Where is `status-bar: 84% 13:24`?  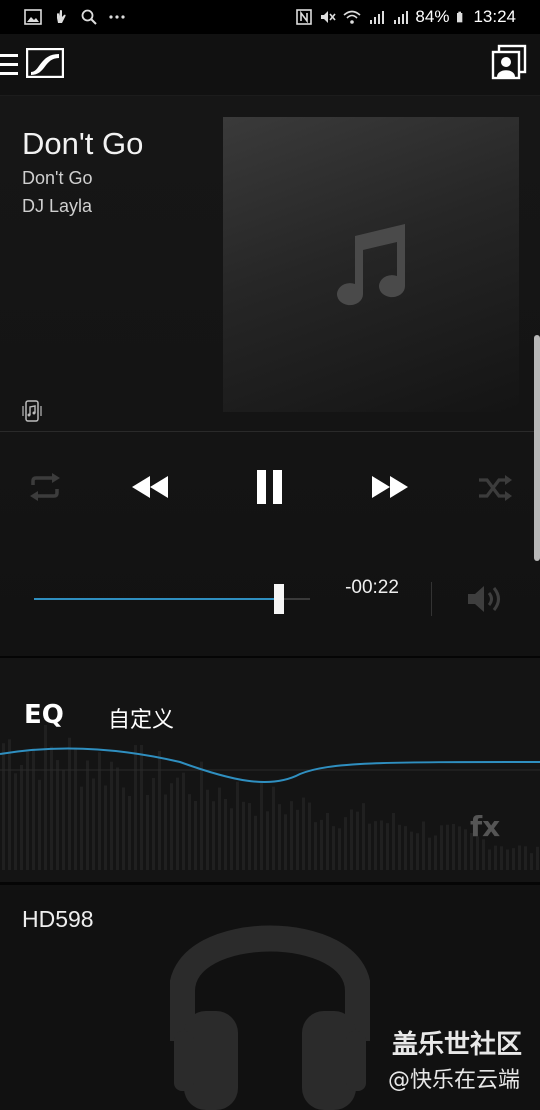
status-bar: 84% 13:24 is located at coordinates (270, 17).